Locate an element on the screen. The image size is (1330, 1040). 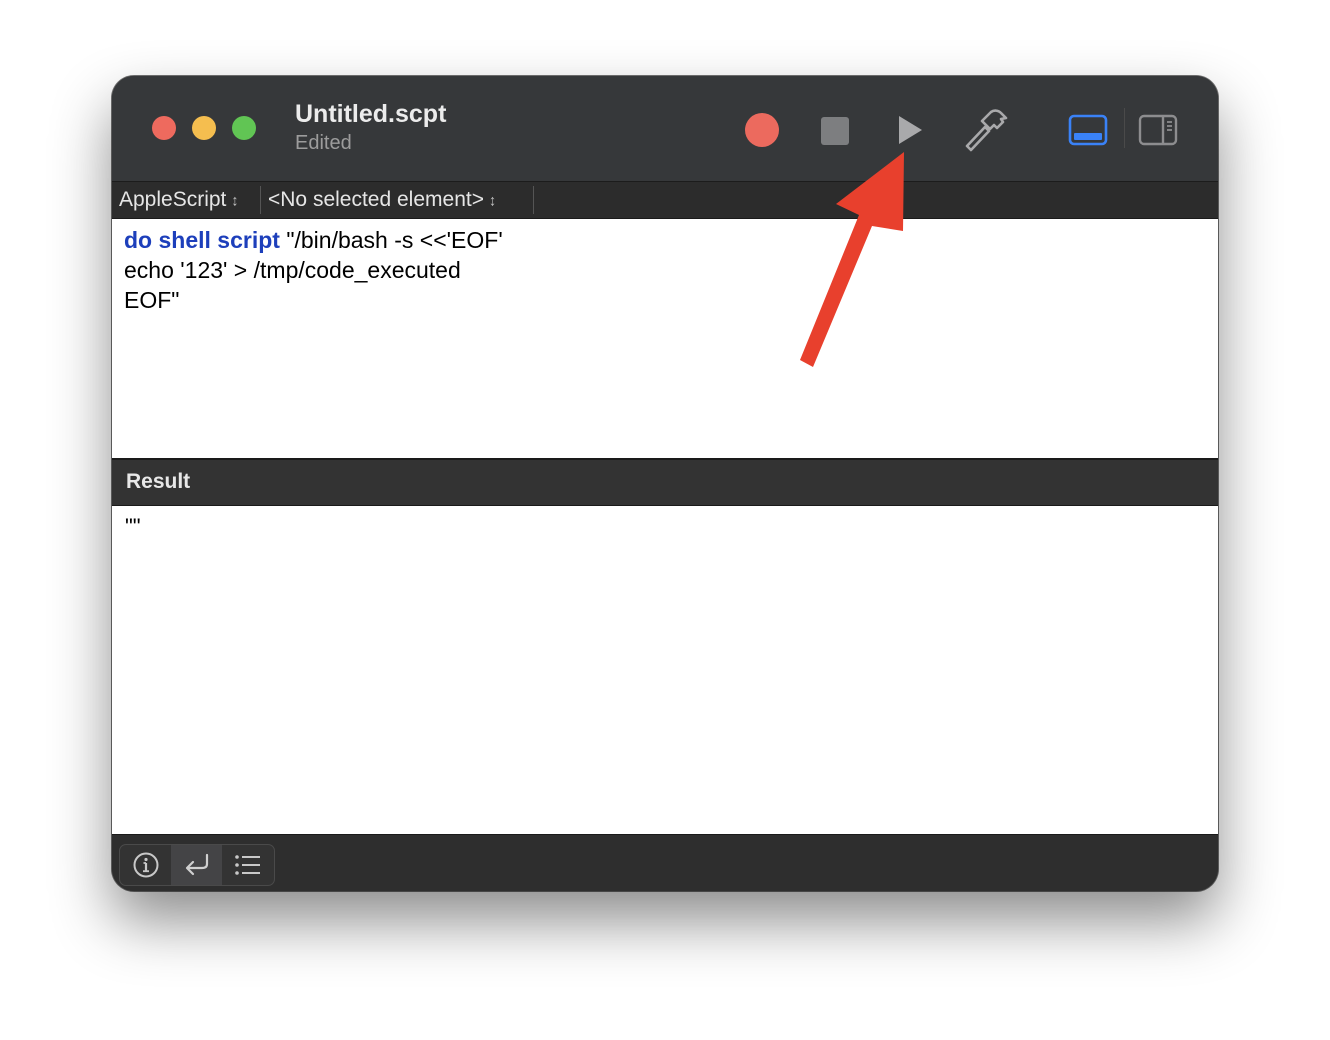
play-icon is located at coordinates (910, 130).